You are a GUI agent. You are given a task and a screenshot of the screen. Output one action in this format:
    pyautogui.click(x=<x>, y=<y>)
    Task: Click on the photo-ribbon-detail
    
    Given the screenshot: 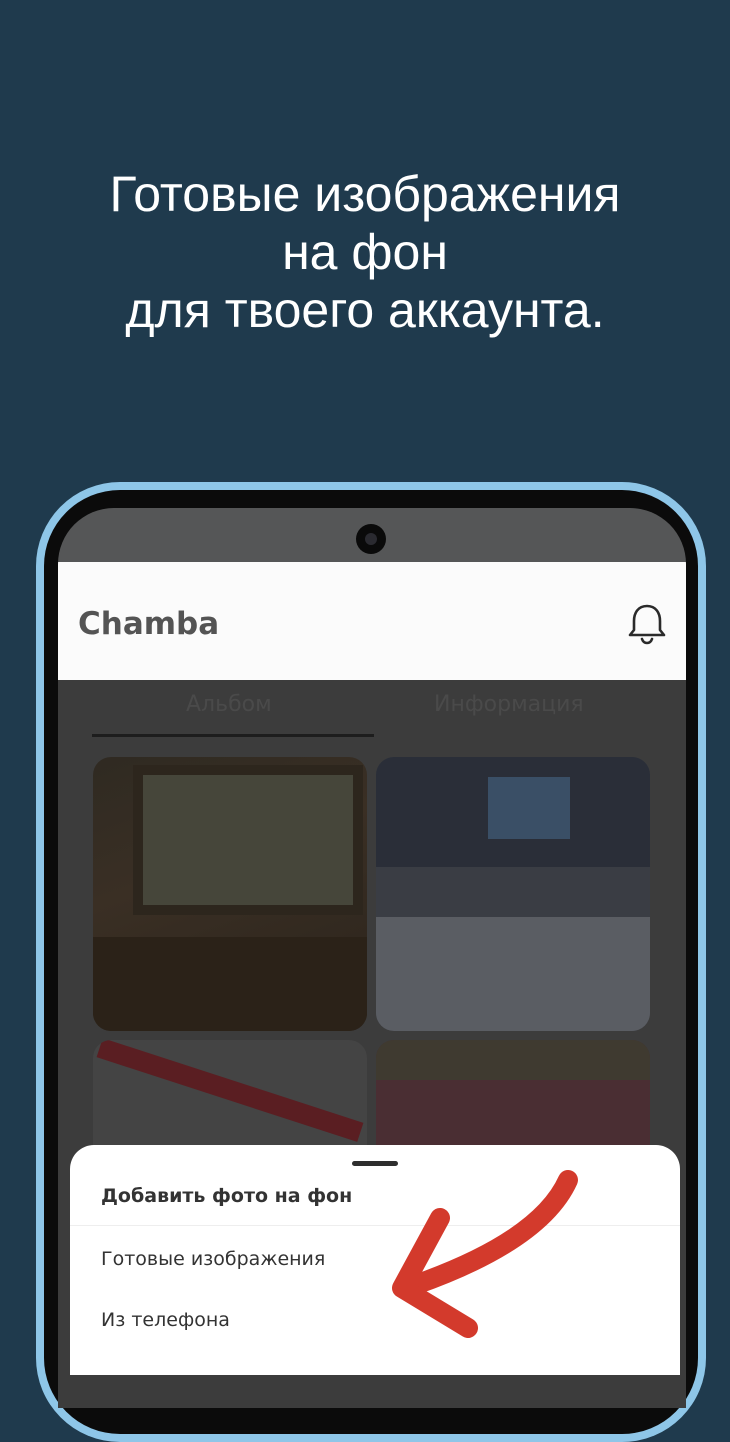 What is the action you would take?
    pyautogui.click(x=230, y=1091)
    